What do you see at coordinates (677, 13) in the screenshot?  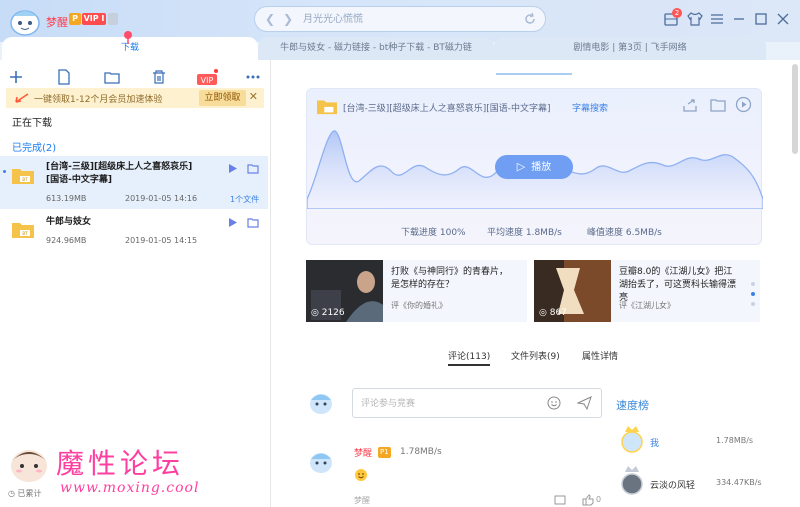 I see `message-count: 2` at bounding box center [677, 13].